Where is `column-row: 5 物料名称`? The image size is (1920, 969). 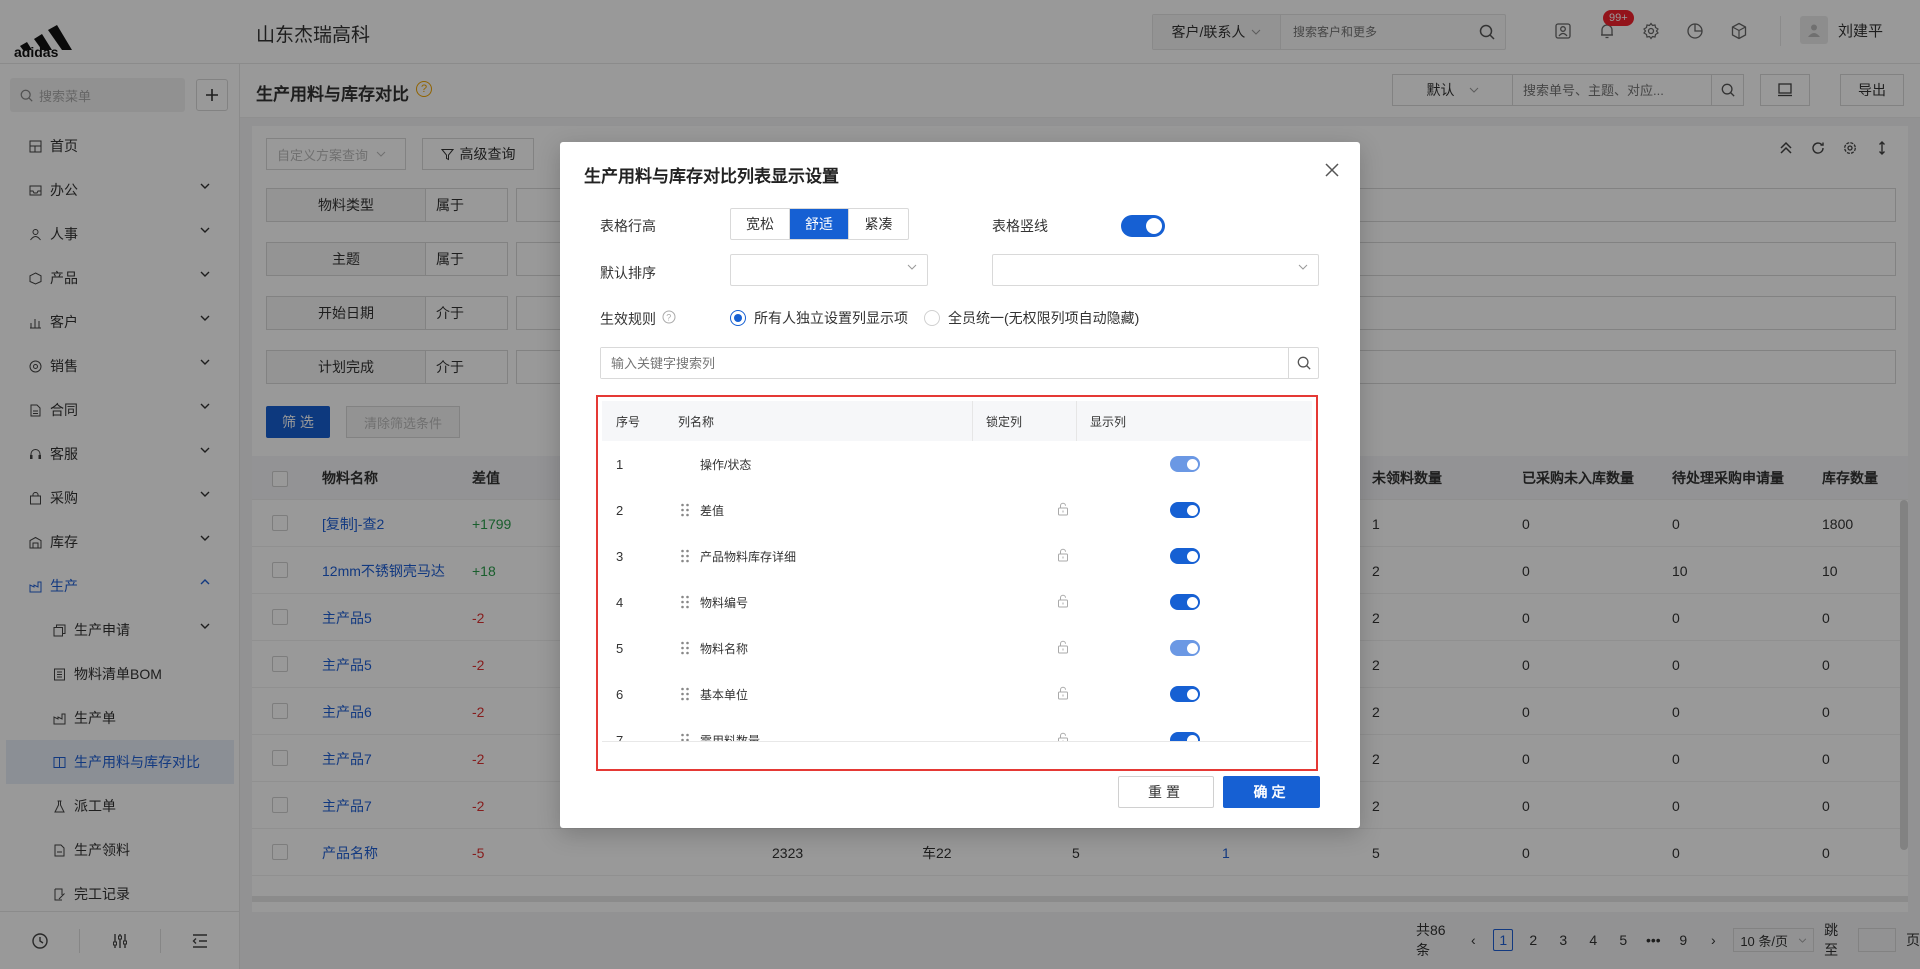 column-row: 5 物料名称 is located at coordinates (957, 648).